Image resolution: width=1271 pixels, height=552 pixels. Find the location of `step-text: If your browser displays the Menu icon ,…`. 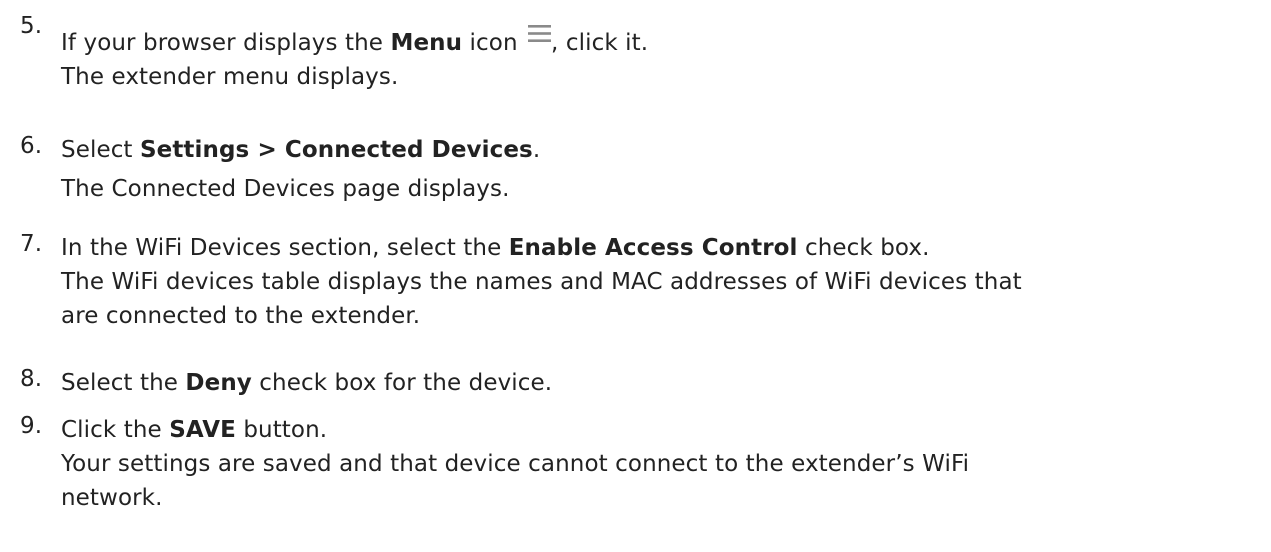

step-text: If your browser displays the Menu icon ,… is located at coordinates (661, 59).